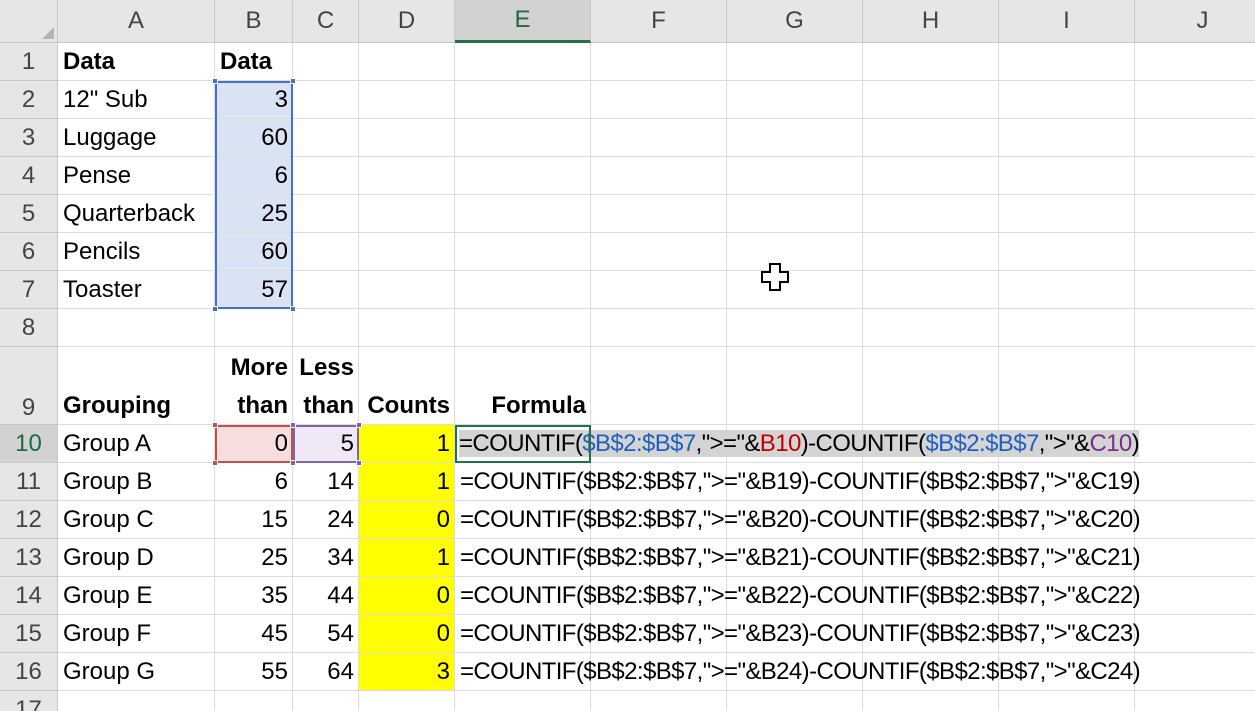  What do you see at coordinates (29, 62) in the screenshot?
I see `row-header-1: 1` at bounding box center [29, 62].